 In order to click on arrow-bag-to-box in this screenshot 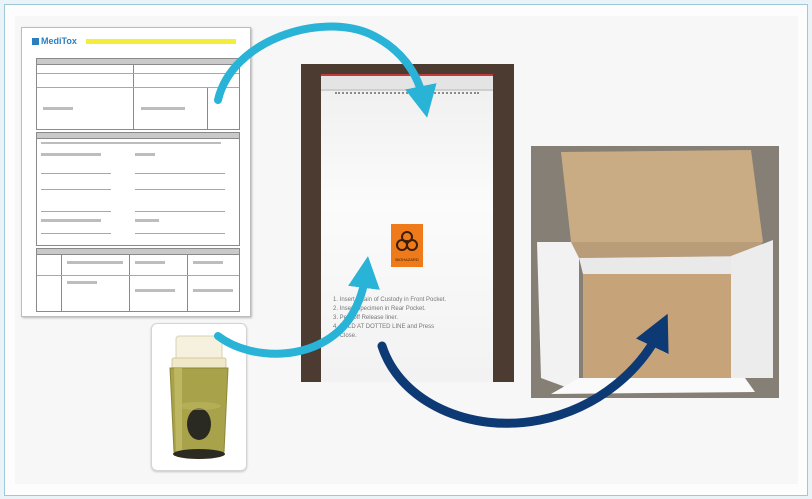, I will do `click(523, 370)`.